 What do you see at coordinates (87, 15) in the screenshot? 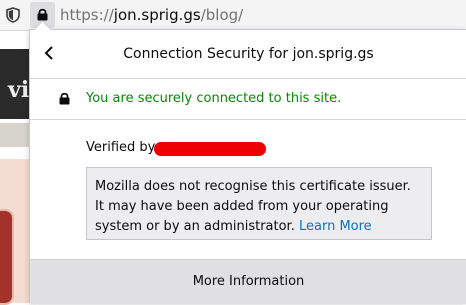
I see `url-prefix: https://` at bounding box center [87, 15].